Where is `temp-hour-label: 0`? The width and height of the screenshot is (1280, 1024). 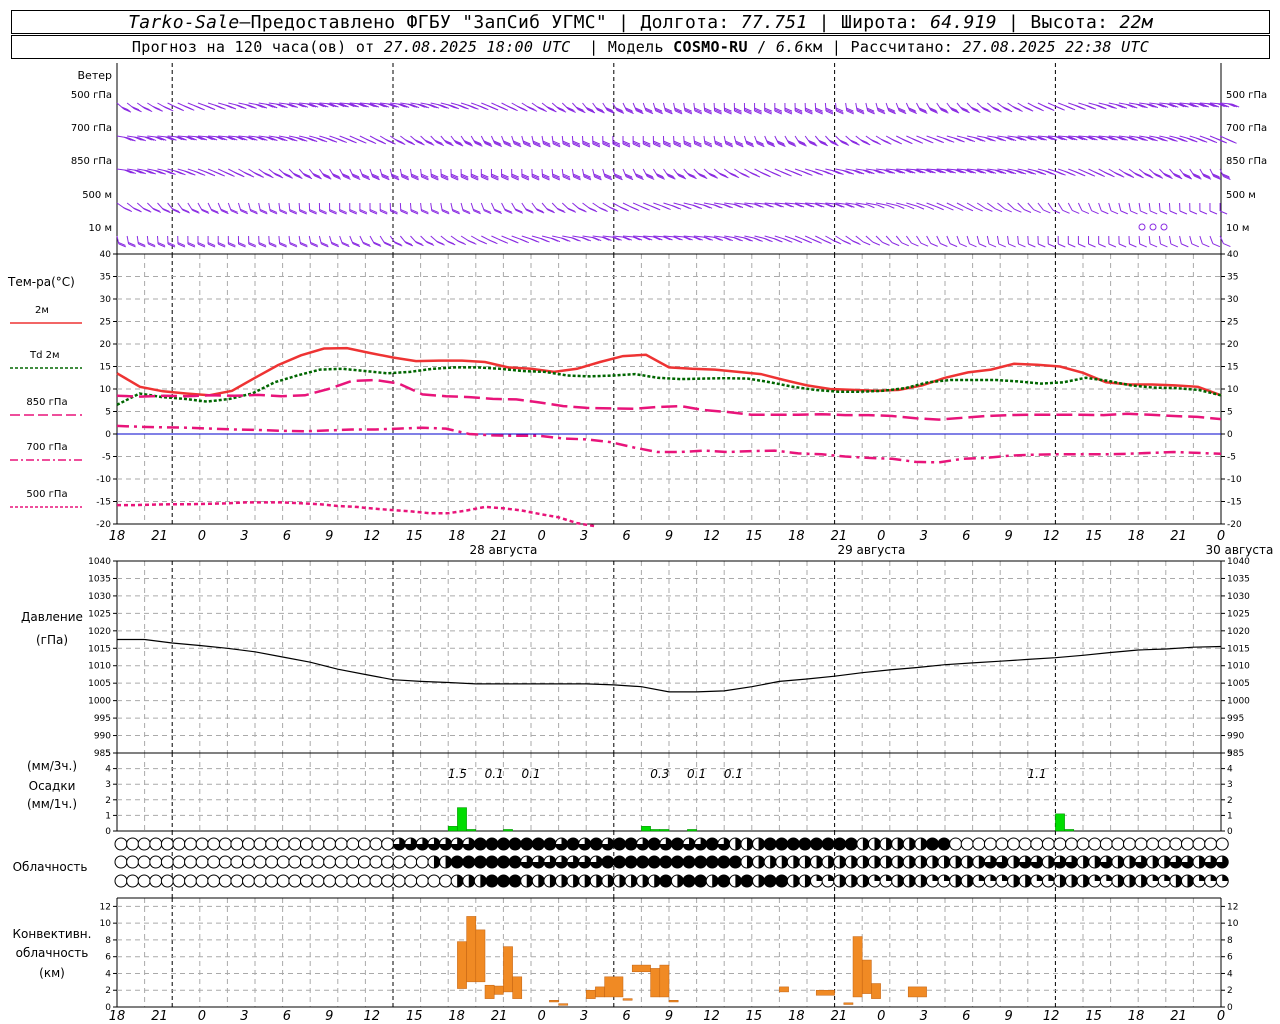 temp-hour-label: 0 is located at coordinates (202, 536).